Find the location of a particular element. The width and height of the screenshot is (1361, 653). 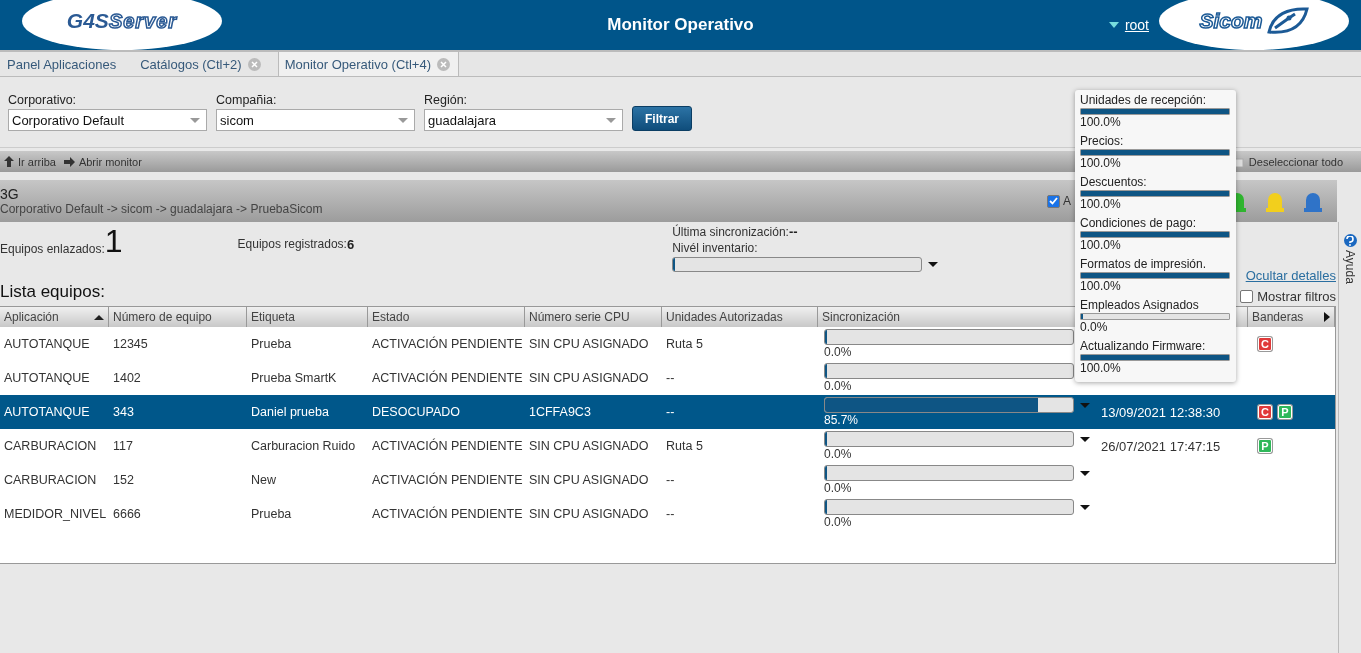

user-link: root is located at coordinates (1136, 25).